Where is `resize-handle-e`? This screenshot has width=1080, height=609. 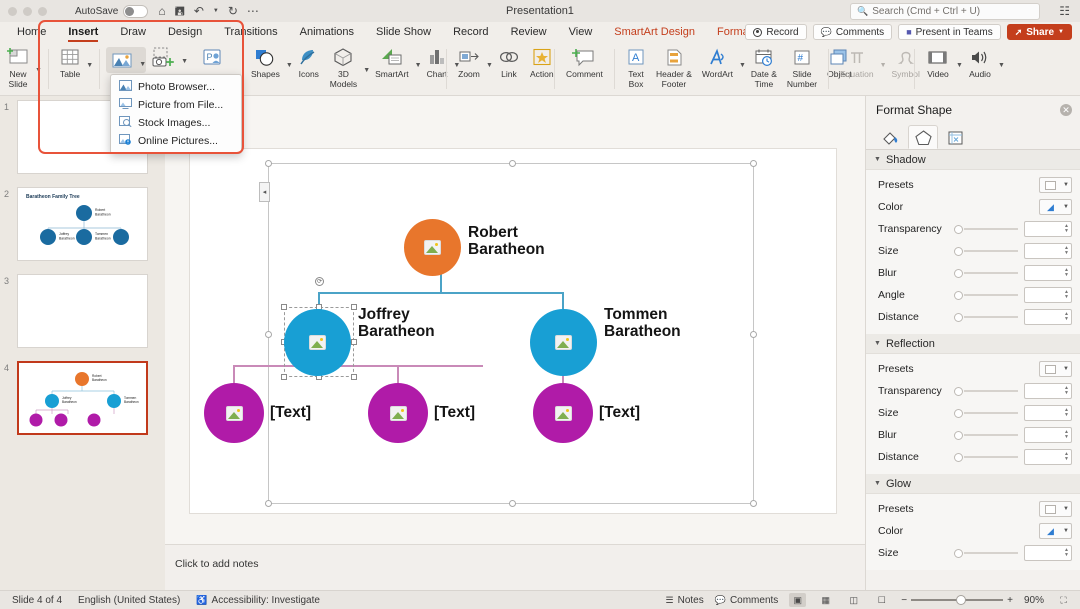 resize-handle-e is located at coordinates (753, 334).